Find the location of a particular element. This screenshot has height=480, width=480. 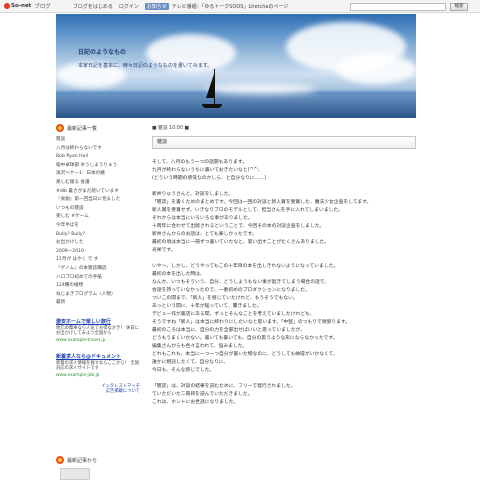

site-description: 本家日記を基本に、時々日記のようなものを書いてみます。 is located at coordinates (145, 66).